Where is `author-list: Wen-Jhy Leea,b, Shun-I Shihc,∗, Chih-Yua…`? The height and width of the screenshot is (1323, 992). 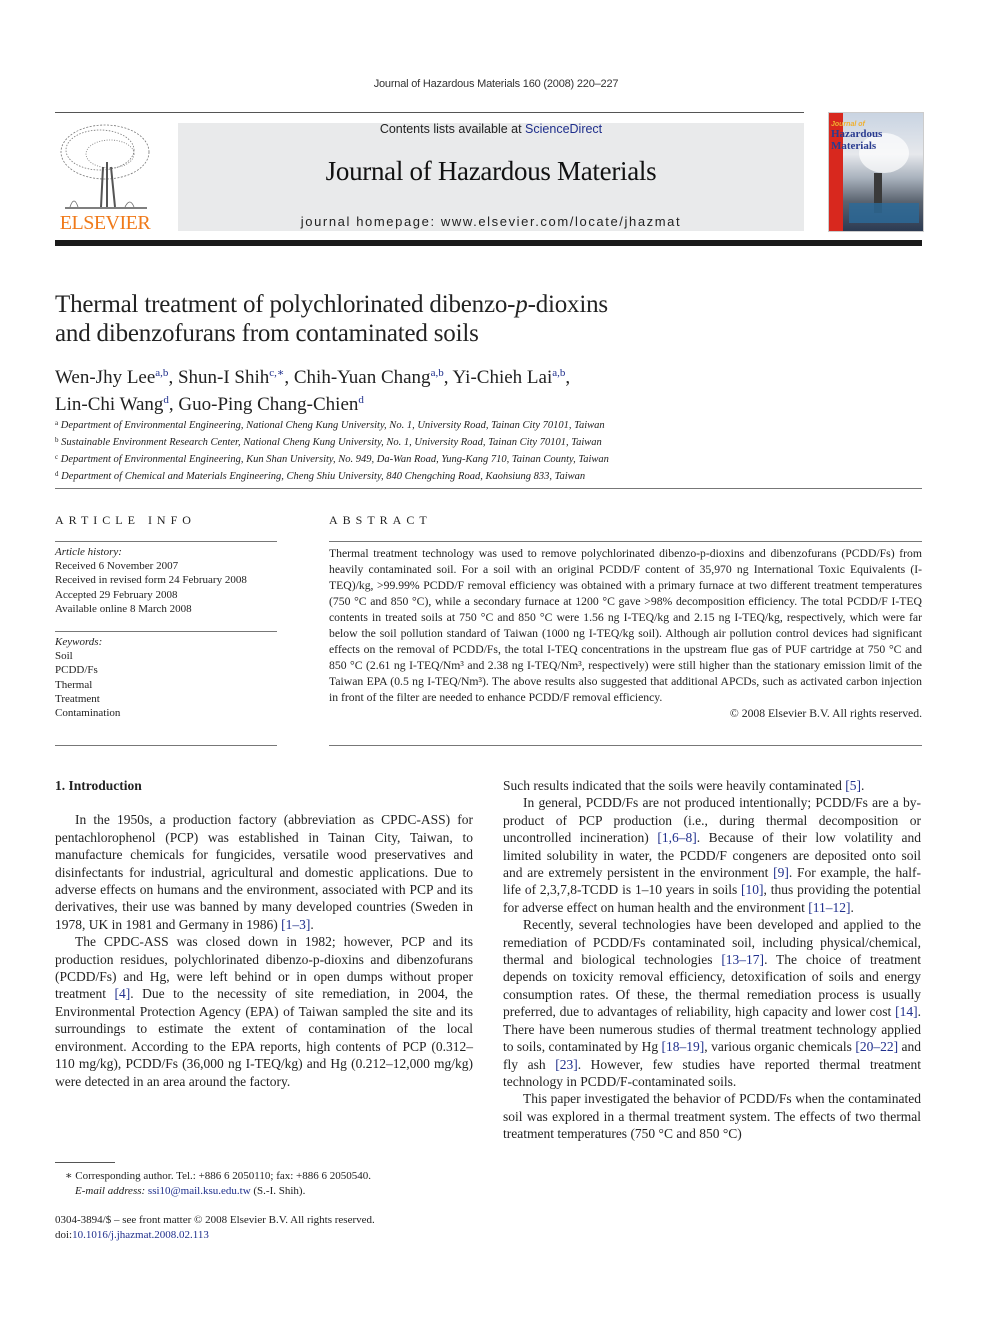
author-list: Wen-Jhy Leea,b, Shun-I Shihc,∗, Chih-Yua… is located at coordinates (313, 391).